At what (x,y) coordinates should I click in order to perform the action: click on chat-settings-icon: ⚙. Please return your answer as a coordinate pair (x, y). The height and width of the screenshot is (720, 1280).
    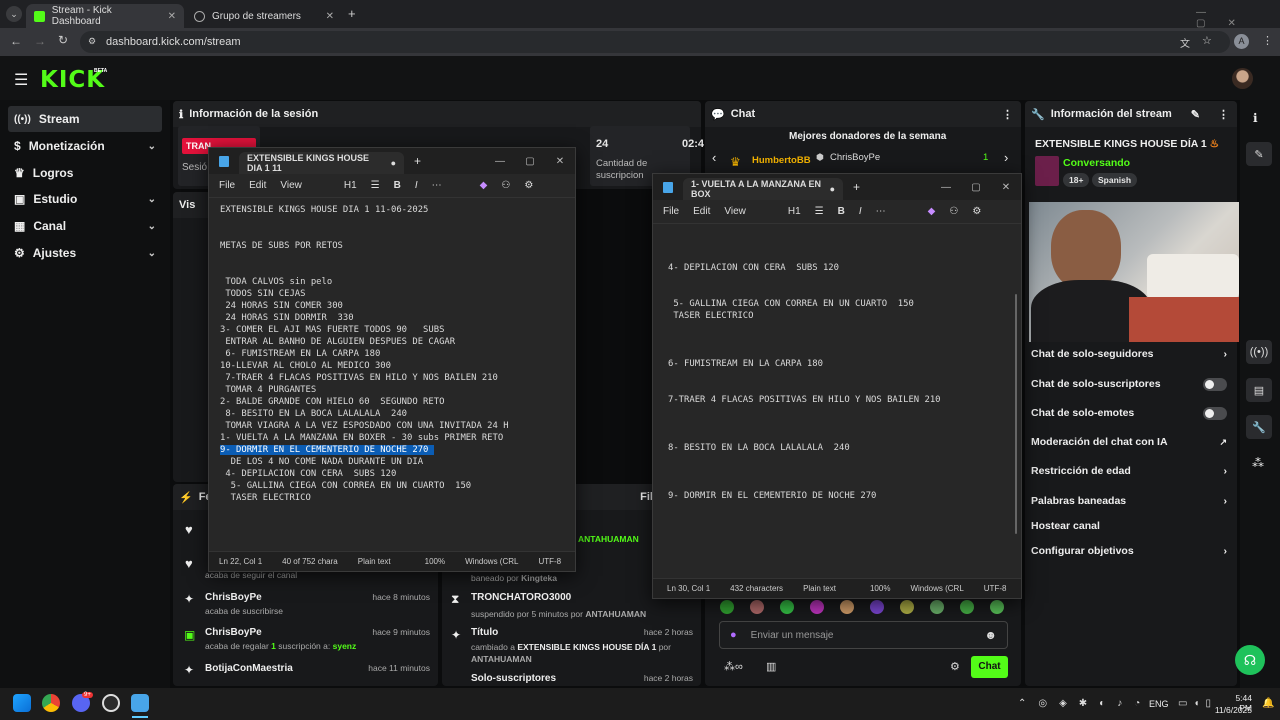
    Looking at the image, I should click on (955, 666).